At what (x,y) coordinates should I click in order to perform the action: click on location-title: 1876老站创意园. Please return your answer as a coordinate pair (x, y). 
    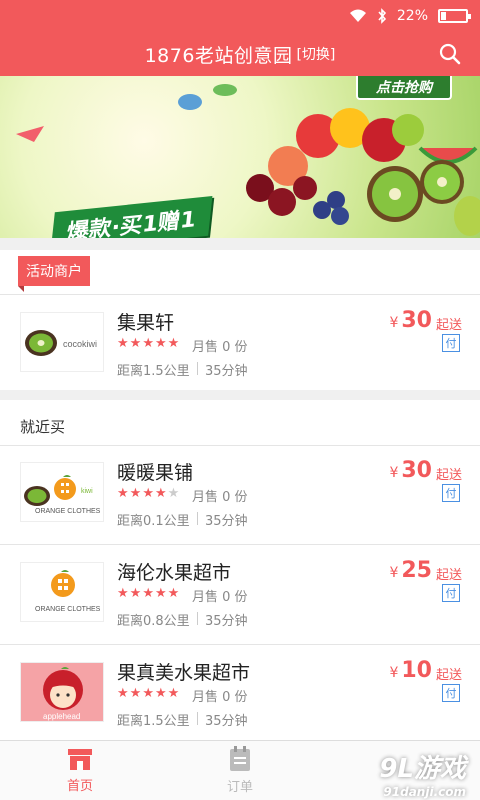
    Looking at the image, I should click on (219, 54).